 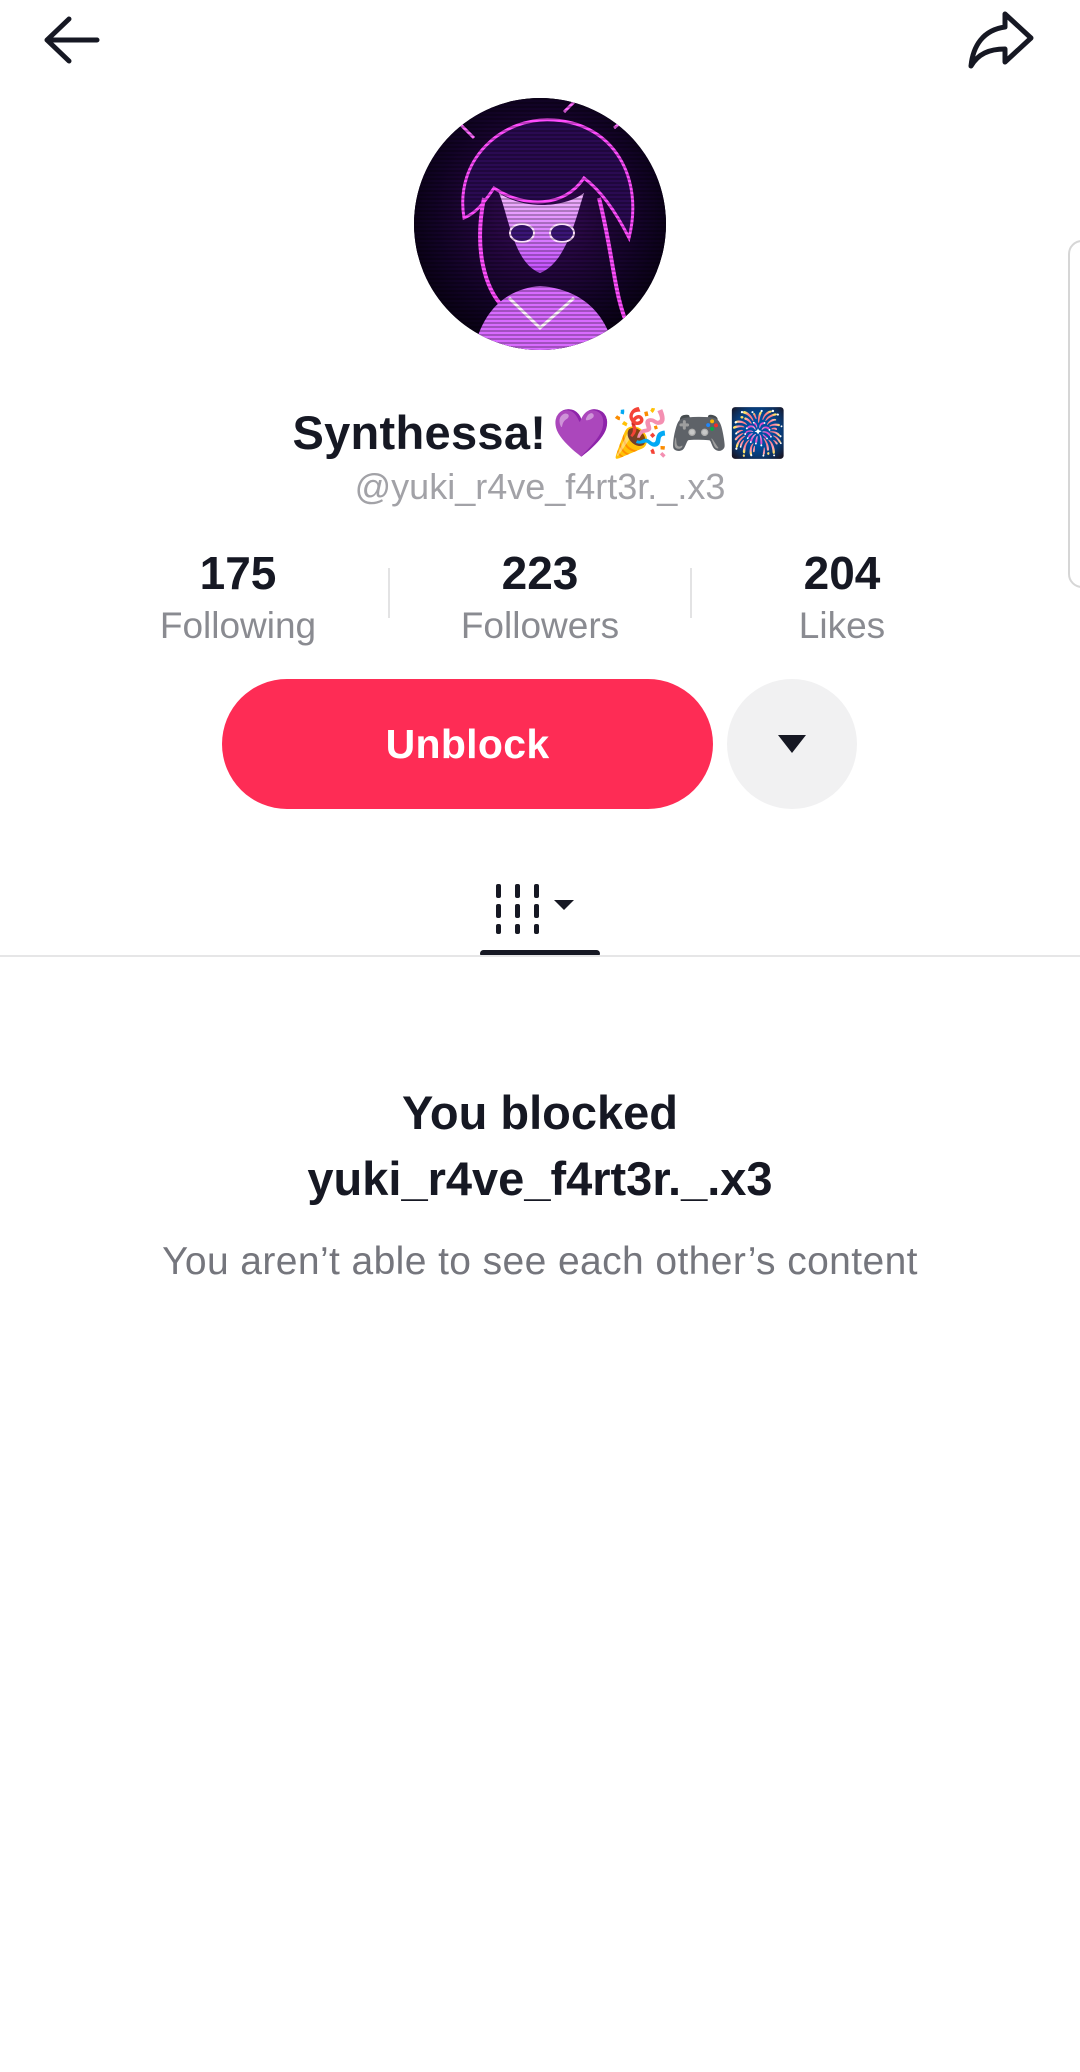 I want to click on blocked-title-line1: You blocked, so click(x=540, y=1112).